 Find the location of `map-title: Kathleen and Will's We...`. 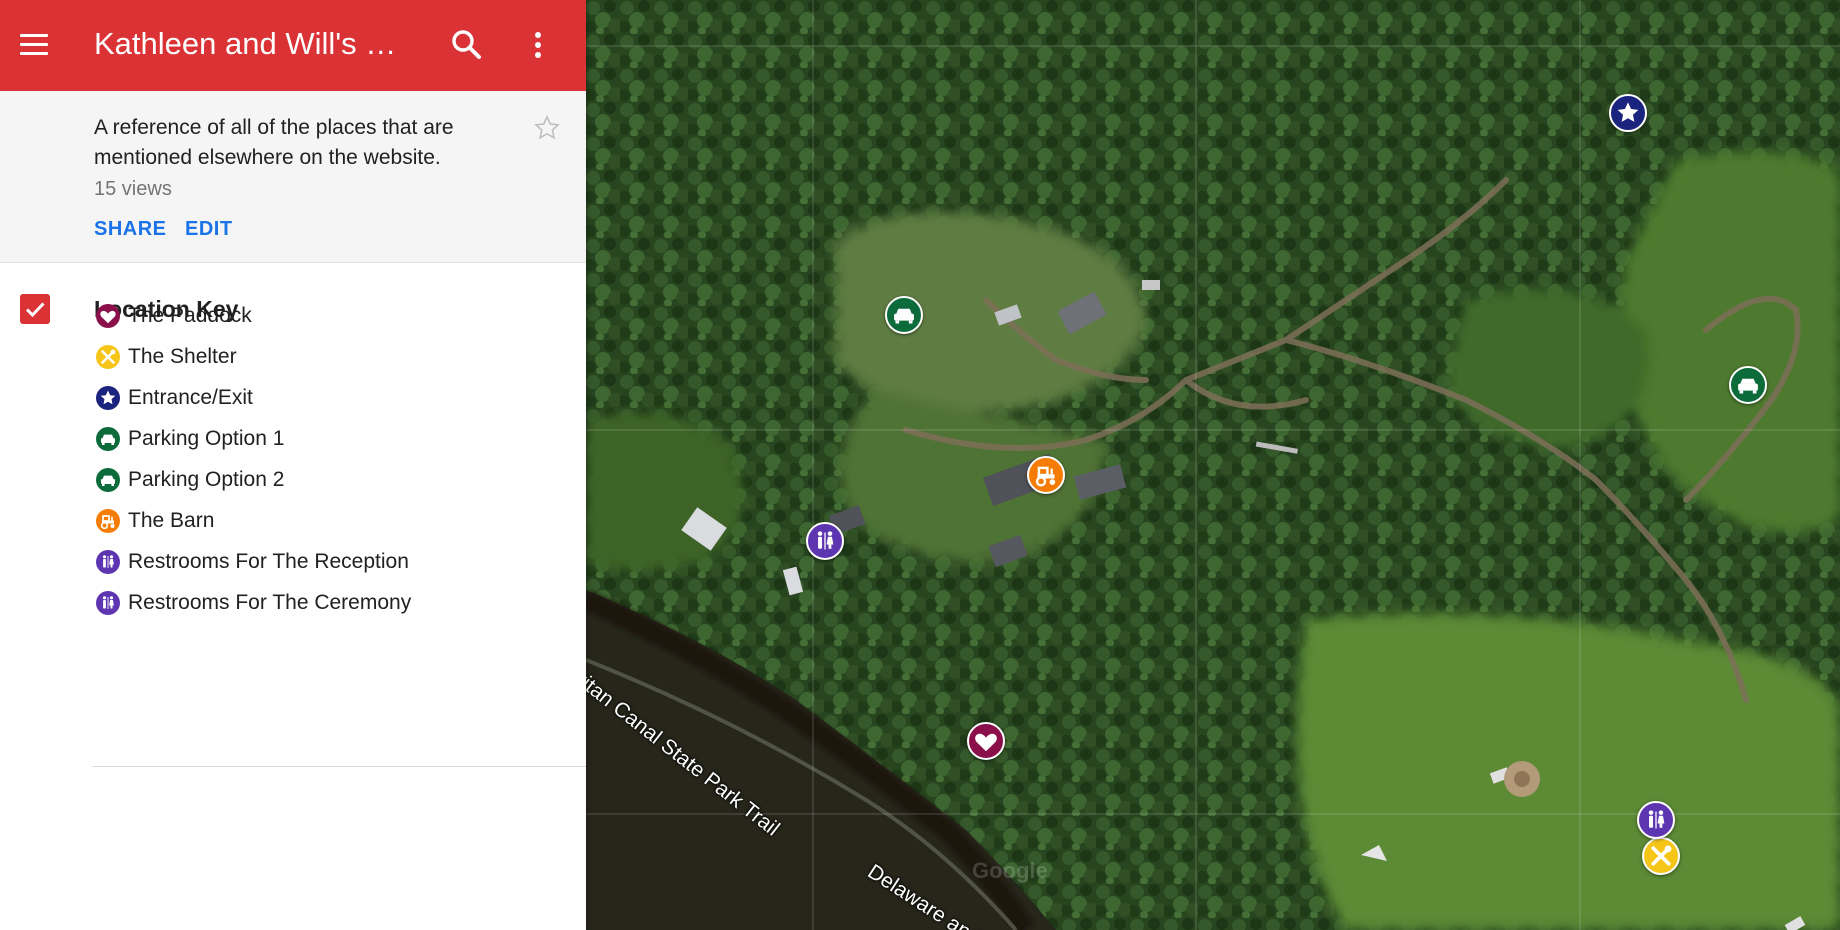

map-title: Kathleen and Will's We... is located at coordinates (255, 43).